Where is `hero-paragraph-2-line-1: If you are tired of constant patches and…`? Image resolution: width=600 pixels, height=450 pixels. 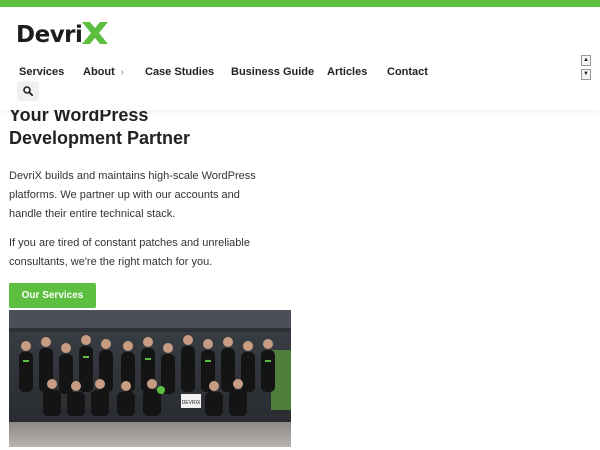 hero-paragraph-2-line-1: If you are tired of constant patches and… is located at coordinates (129, 243).